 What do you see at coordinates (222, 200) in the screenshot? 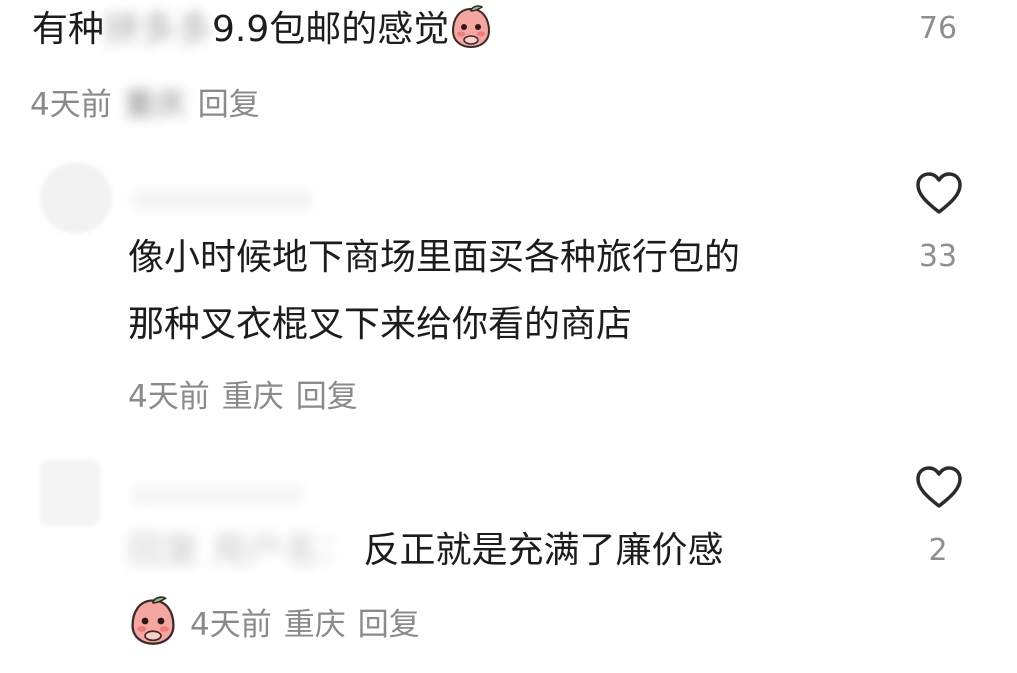
I see `comment-2-username` at bounding box center [222, 200].